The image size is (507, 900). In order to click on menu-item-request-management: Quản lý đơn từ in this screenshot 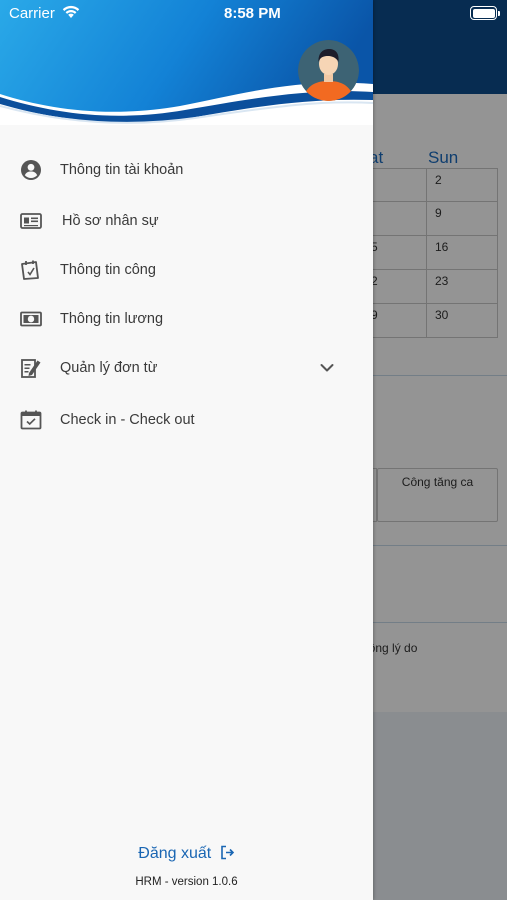, I will do `click(186, 367)`.